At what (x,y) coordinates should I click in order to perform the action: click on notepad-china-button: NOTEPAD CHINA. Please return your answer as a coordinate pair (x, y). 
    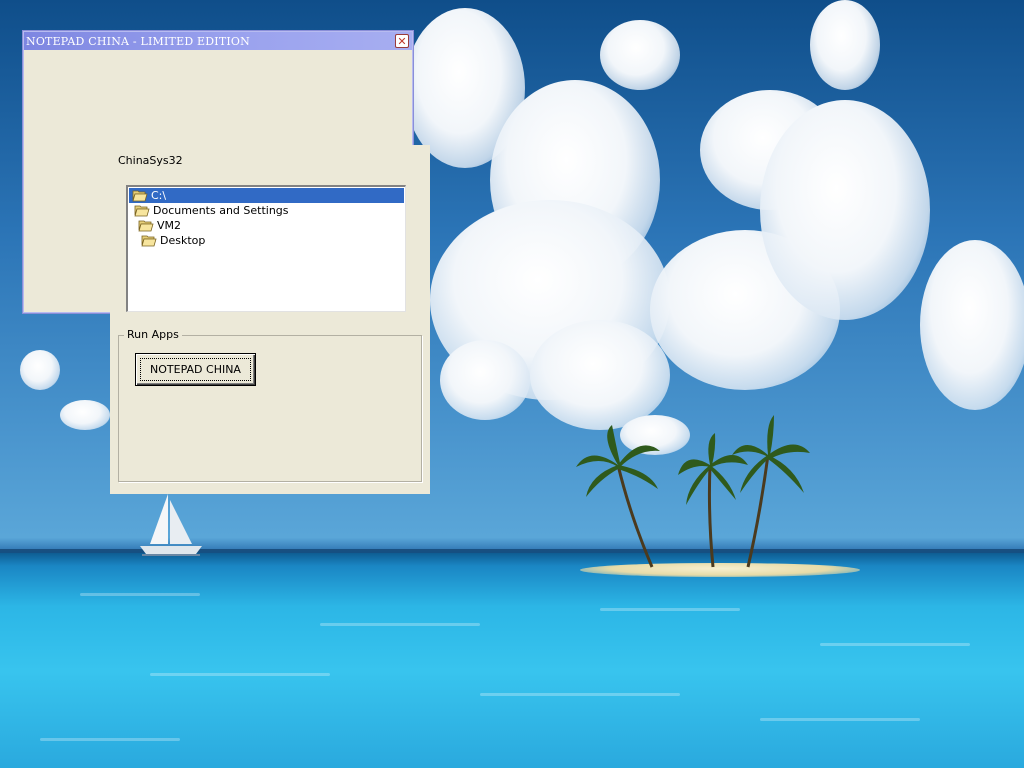
    Looking at the image, I should click on (195, 369).